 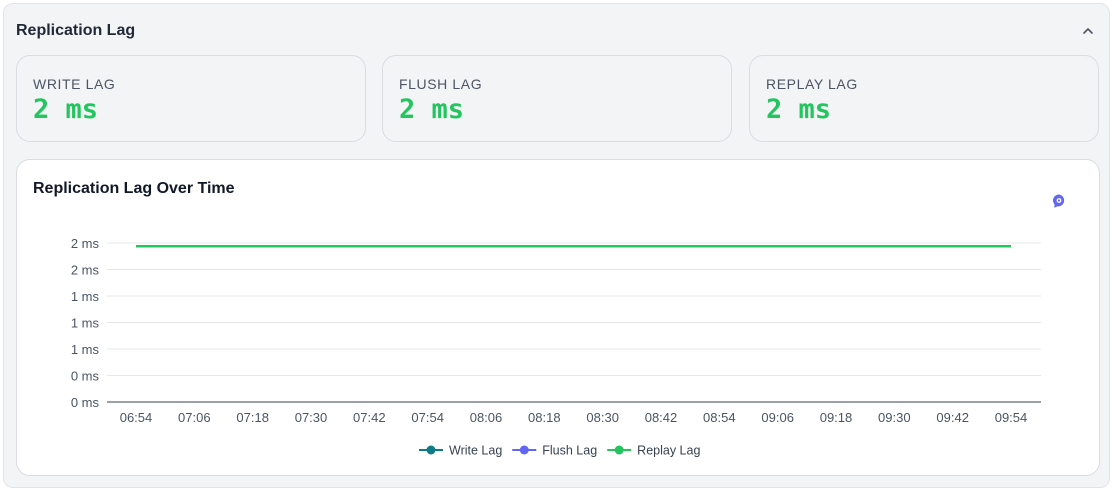 I want to click on x-tick-label: 07:42, so click(x=369, y=417).